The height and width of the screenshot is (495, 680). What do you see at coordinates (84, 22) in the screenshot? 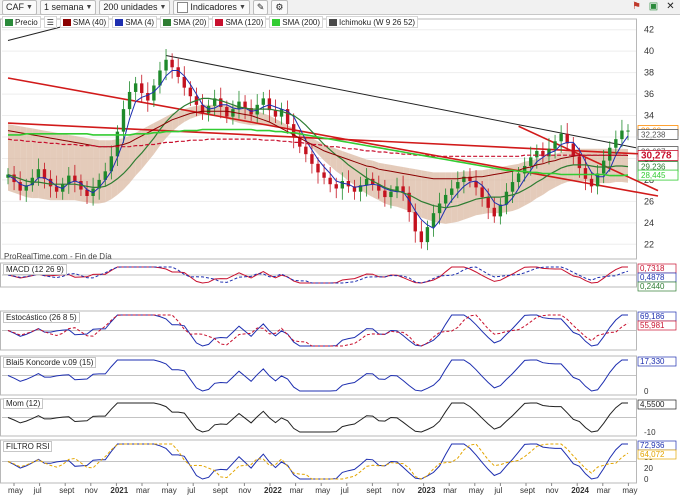
I see `legend-item-sma40: SMA (40)` at bounding box center [84, 22].